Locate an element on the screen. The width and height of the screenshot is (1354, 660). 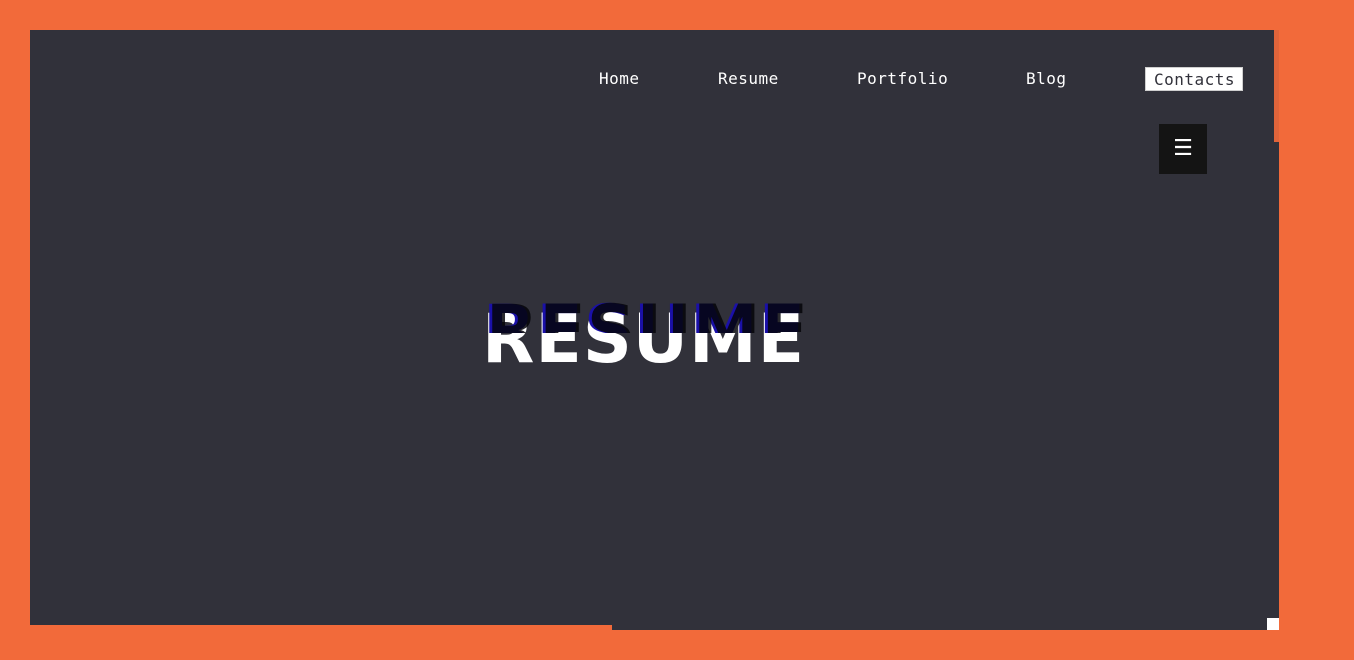
main-navigation: Home Resume Portfolio Blog Contacts is located at coordinates (677, 79).